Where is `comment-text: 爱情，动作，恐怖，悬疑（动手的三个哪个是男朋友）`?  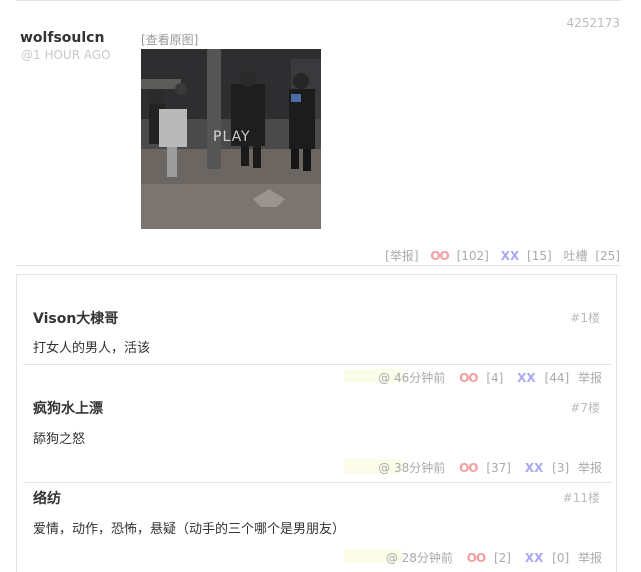
comment-text: 爱情，动作，恐怖，悬疑（动手的三个哪个是男朋友） is located at coordinates (189, 529).